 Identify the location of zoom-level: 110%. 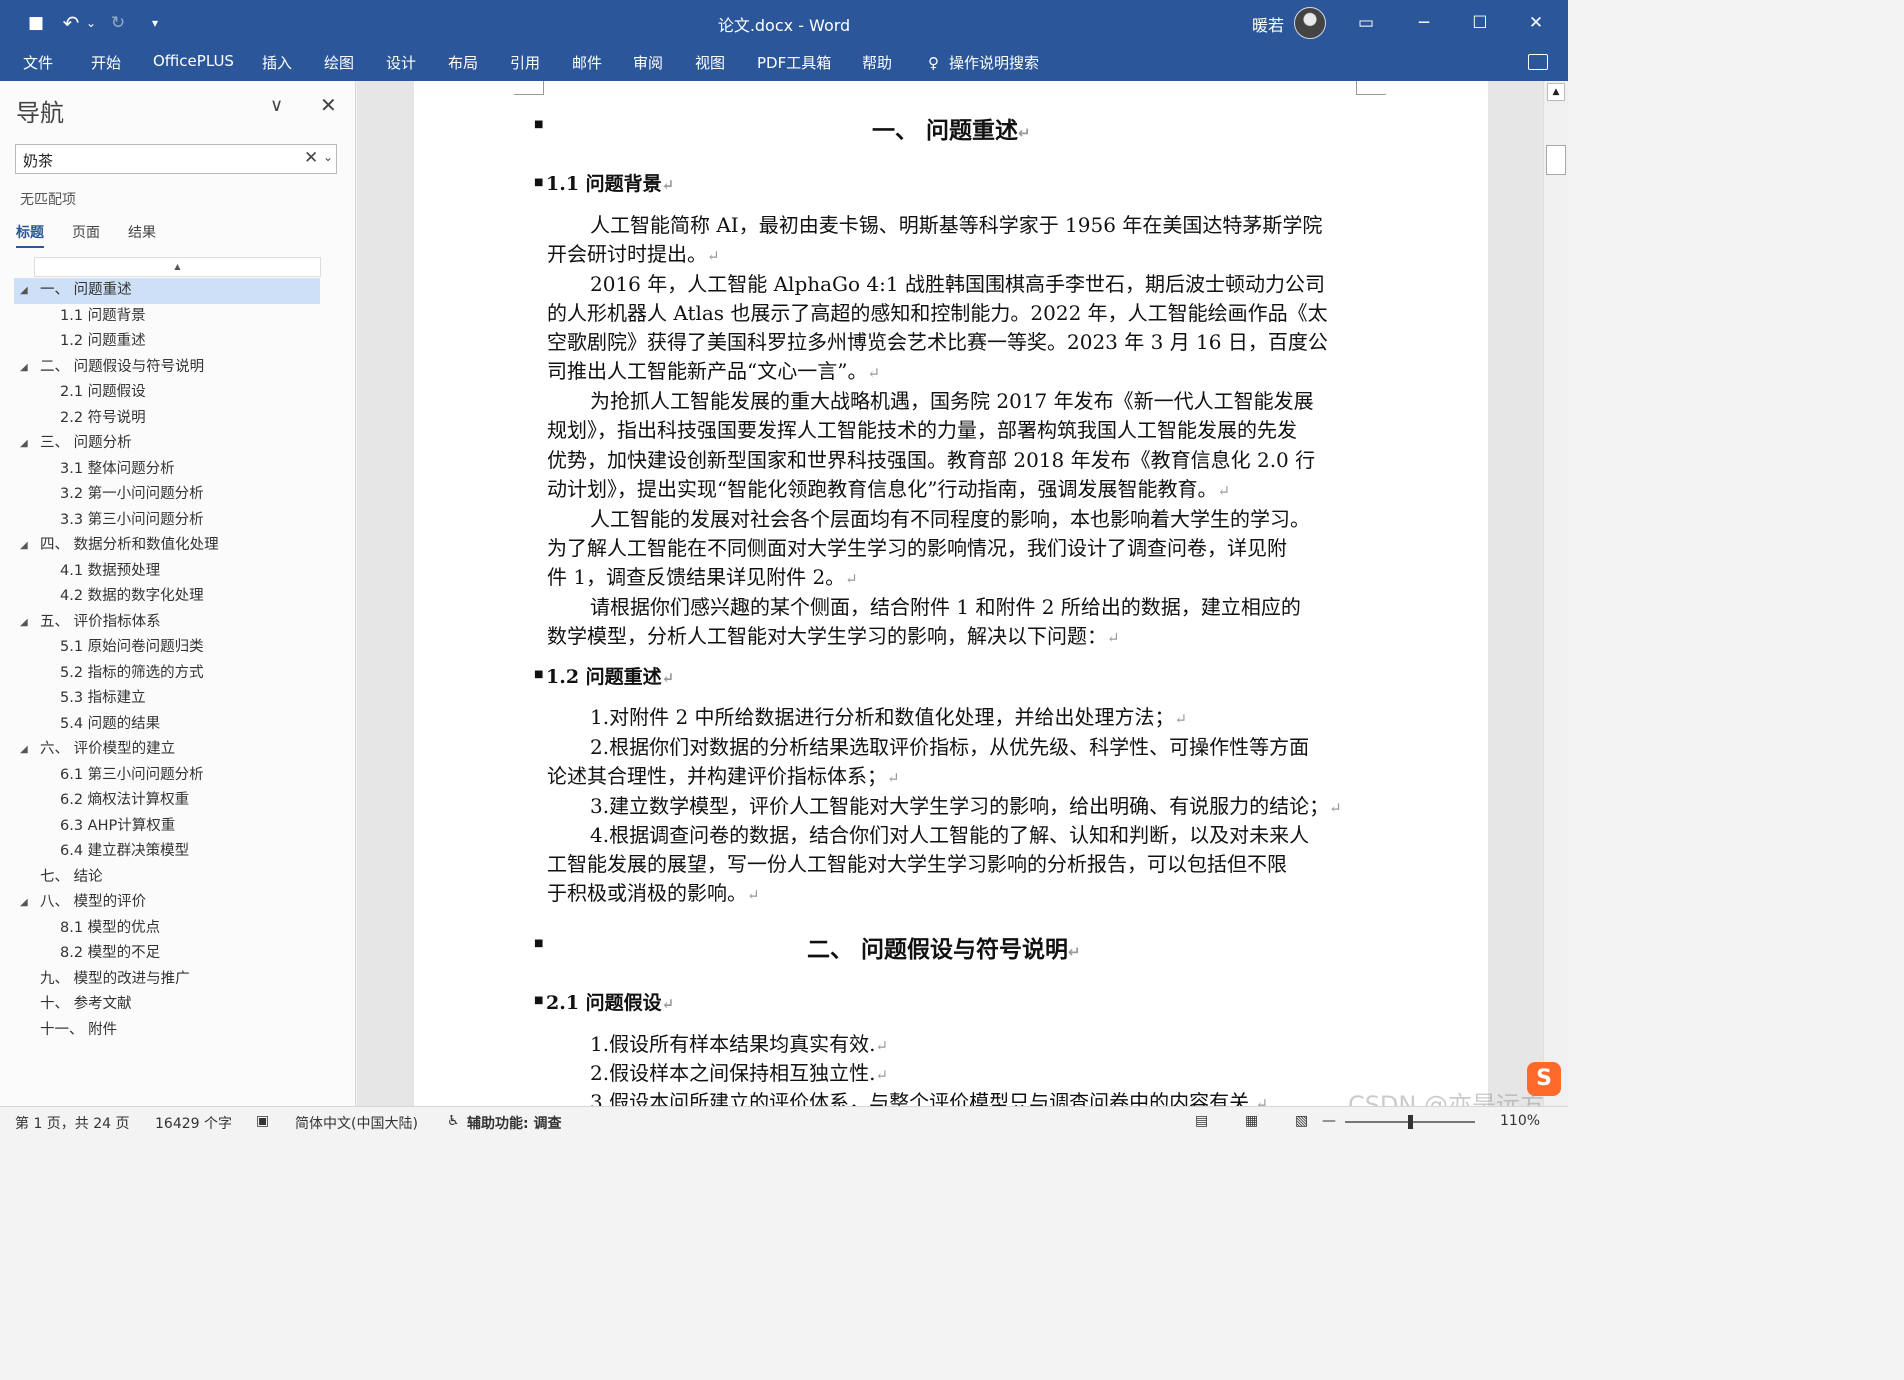
(1520, 1121).